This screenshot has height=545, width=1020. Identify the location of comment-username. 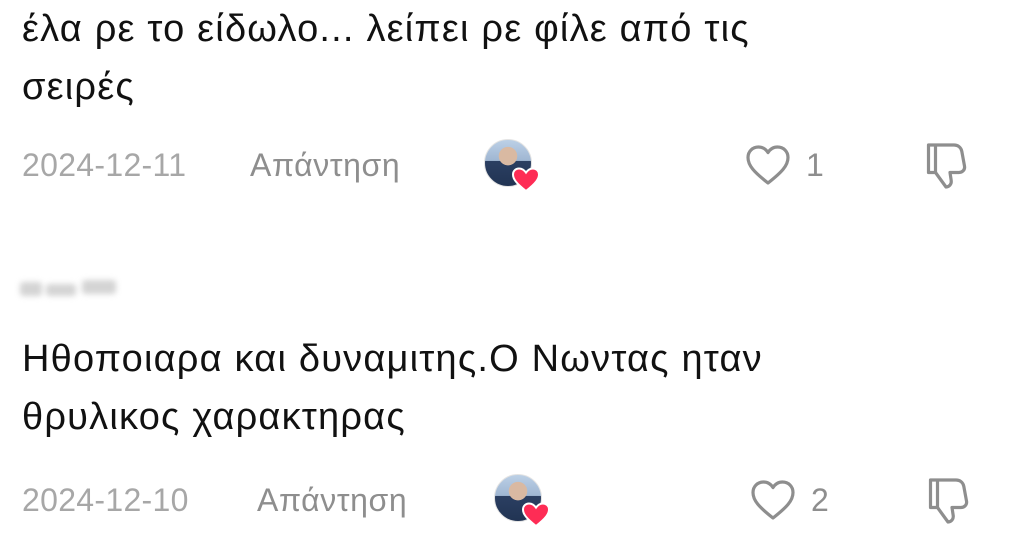
(69, 286).